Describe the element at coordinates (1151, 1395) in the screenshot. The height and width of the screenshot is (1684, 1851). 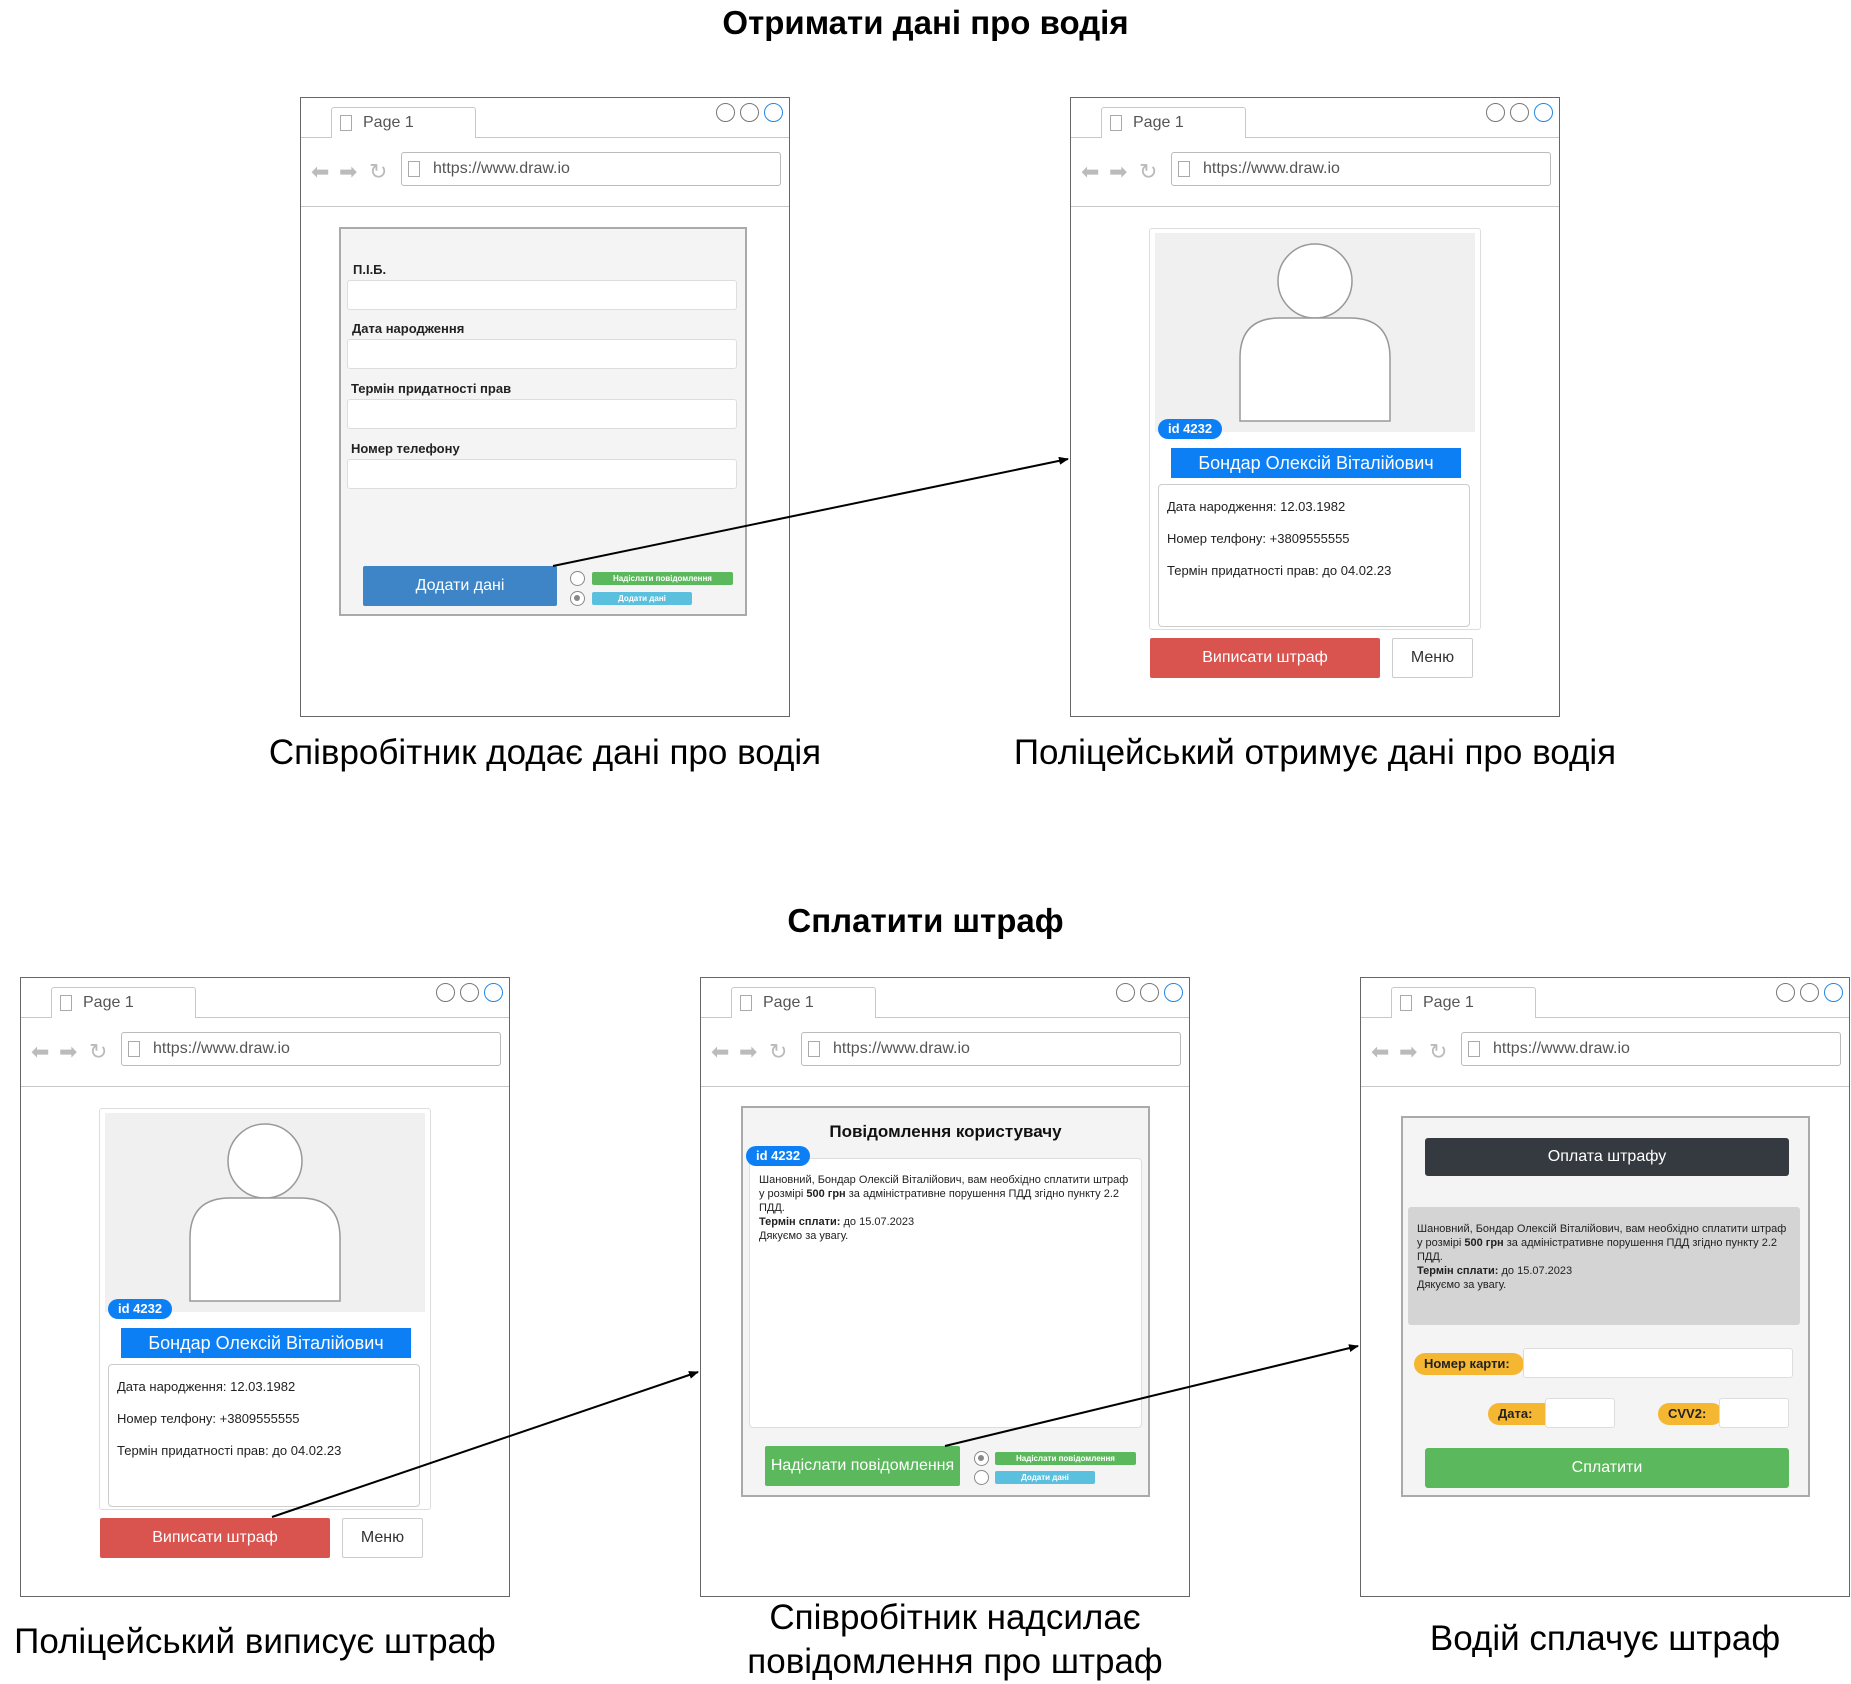
I see `arrow-message-to-payment` at that location.